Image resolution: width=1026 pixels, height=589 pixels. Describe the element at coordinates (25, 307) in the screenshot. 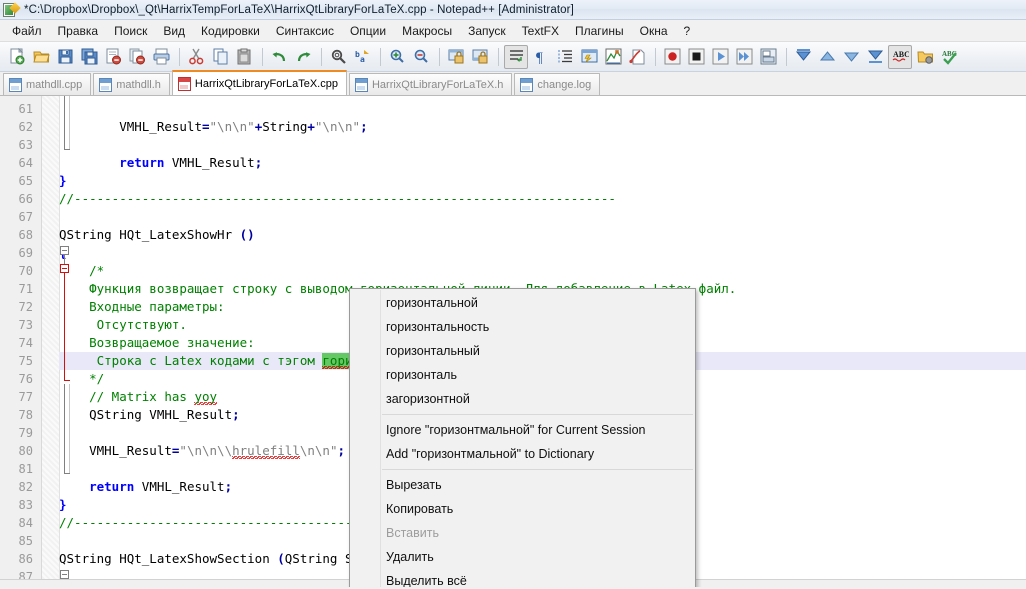

I see `line-number: 72` at that location.